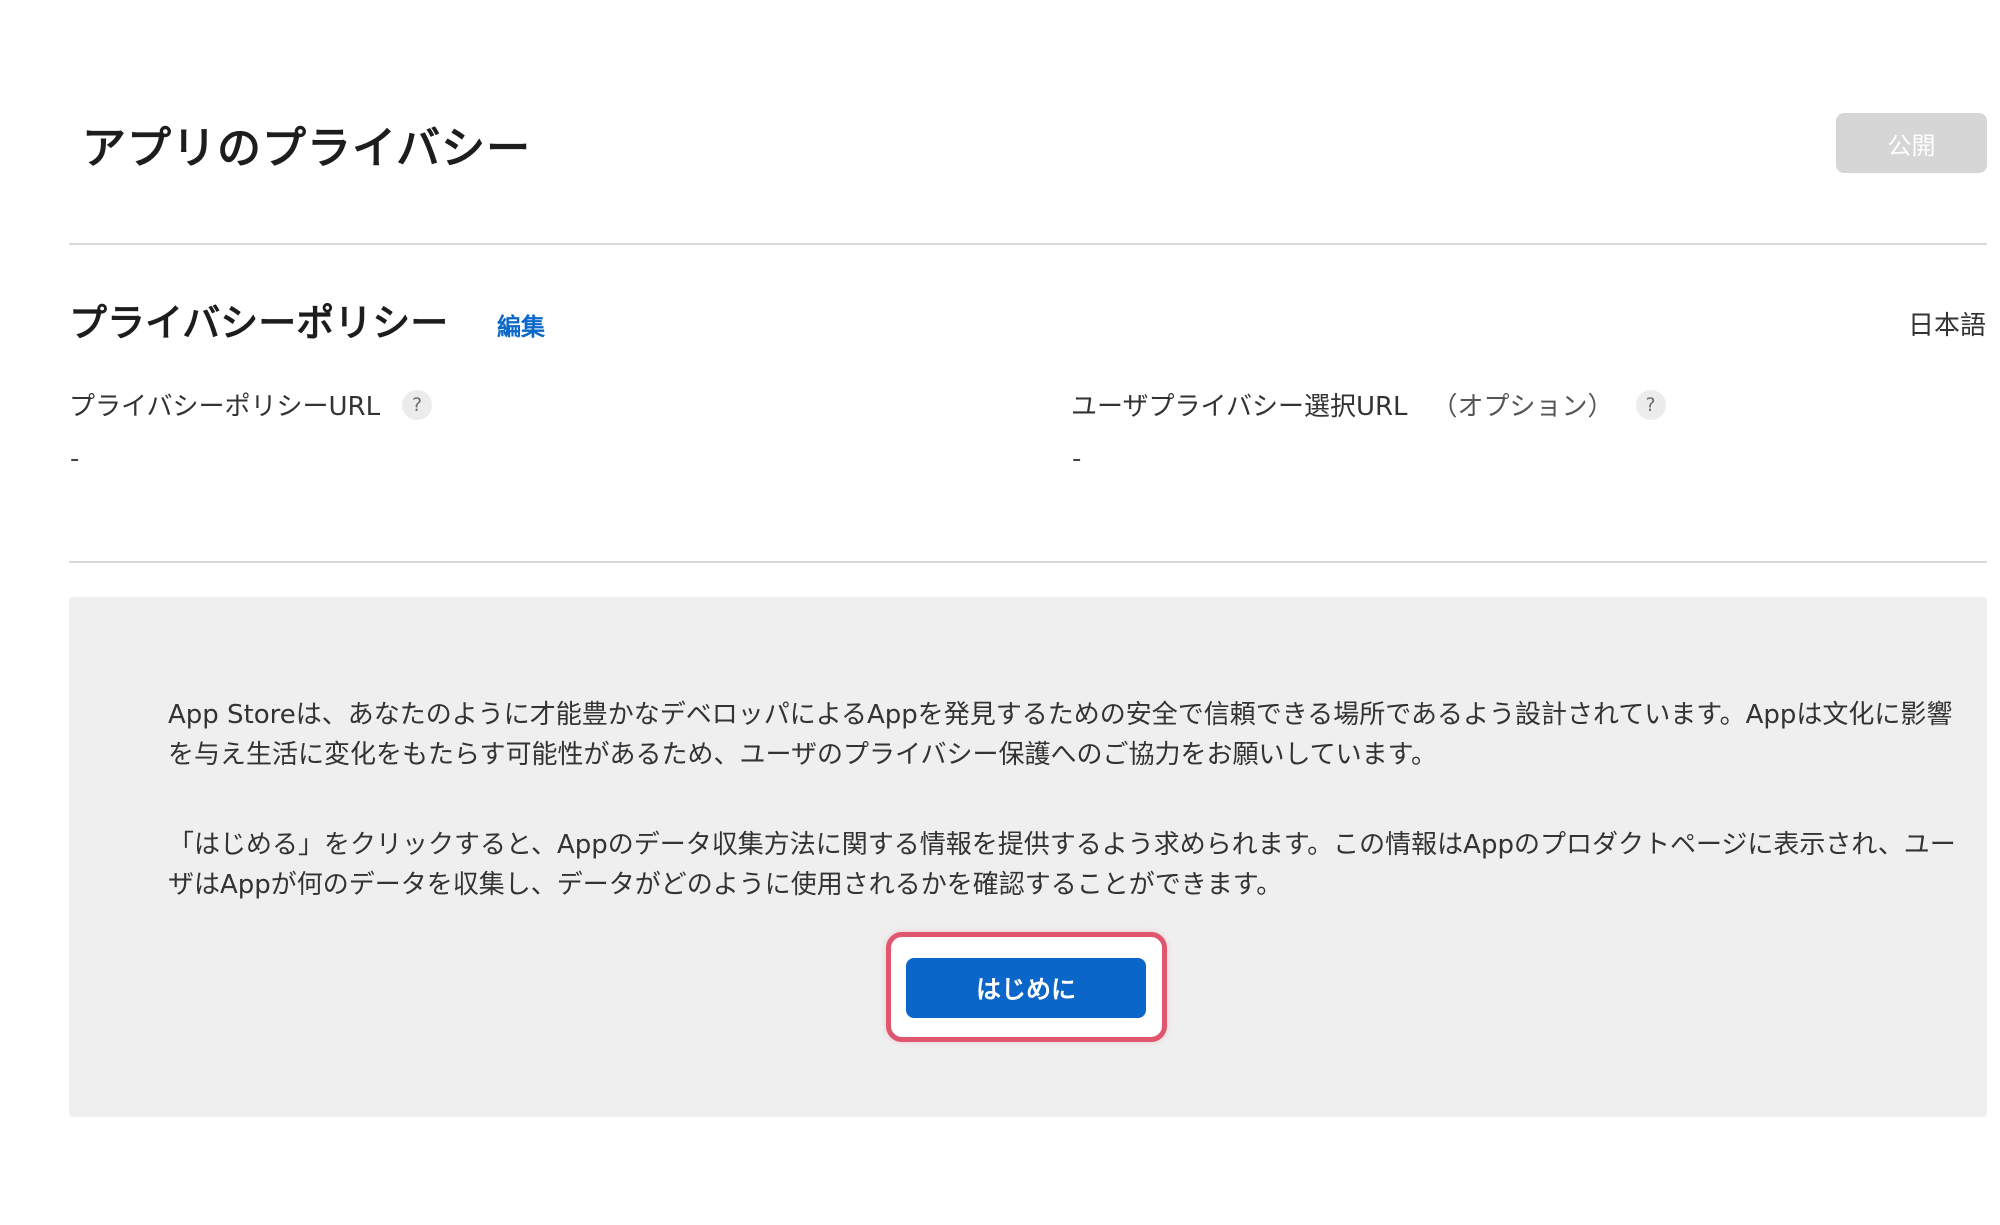 The image size is (2000, 1225). What do you see at coordinates (1522, 407) in the screenshot?
I see `optional-label: （オプション）` at bounding box center [1522, 407].